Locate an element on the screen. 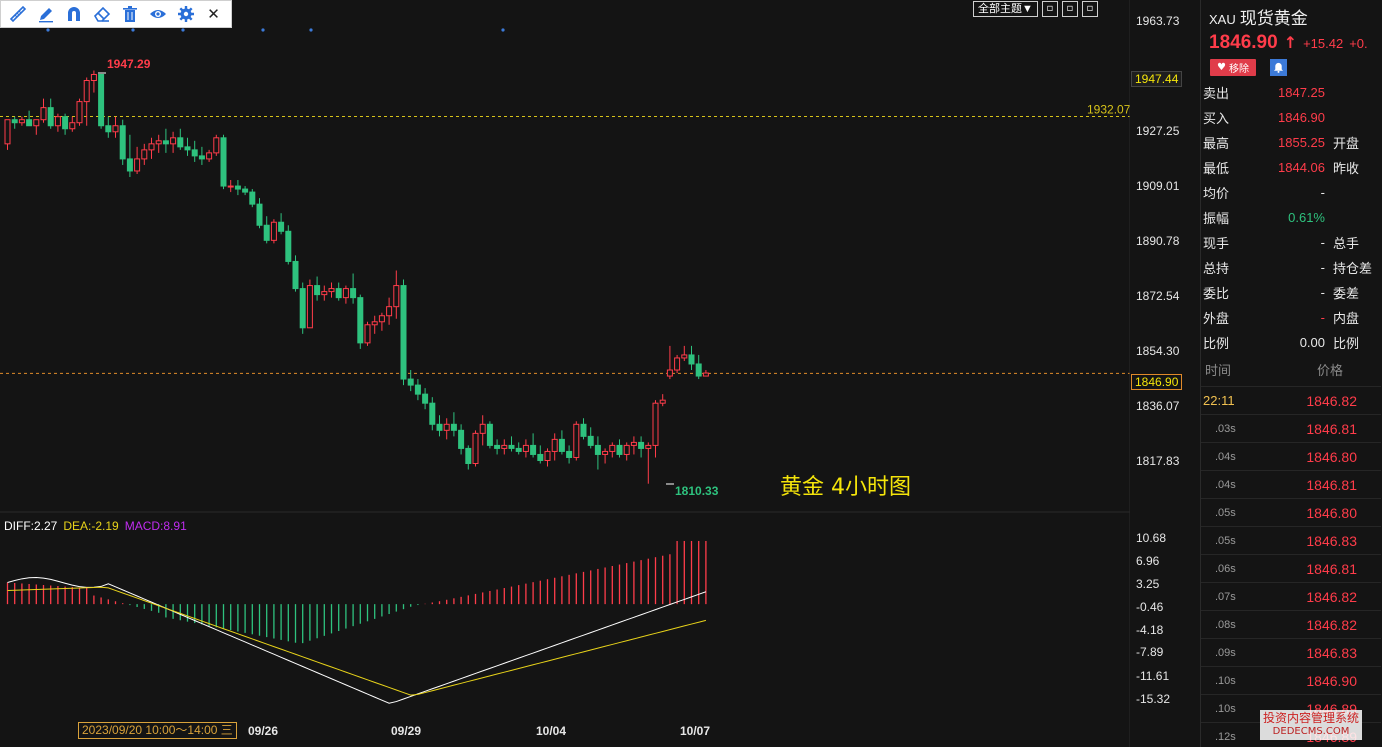 This screenshot has width=1382, height=747. crosshair-time-label: 2023/09/20 10:00～14:00 三 is located at coordinates (157, 730).